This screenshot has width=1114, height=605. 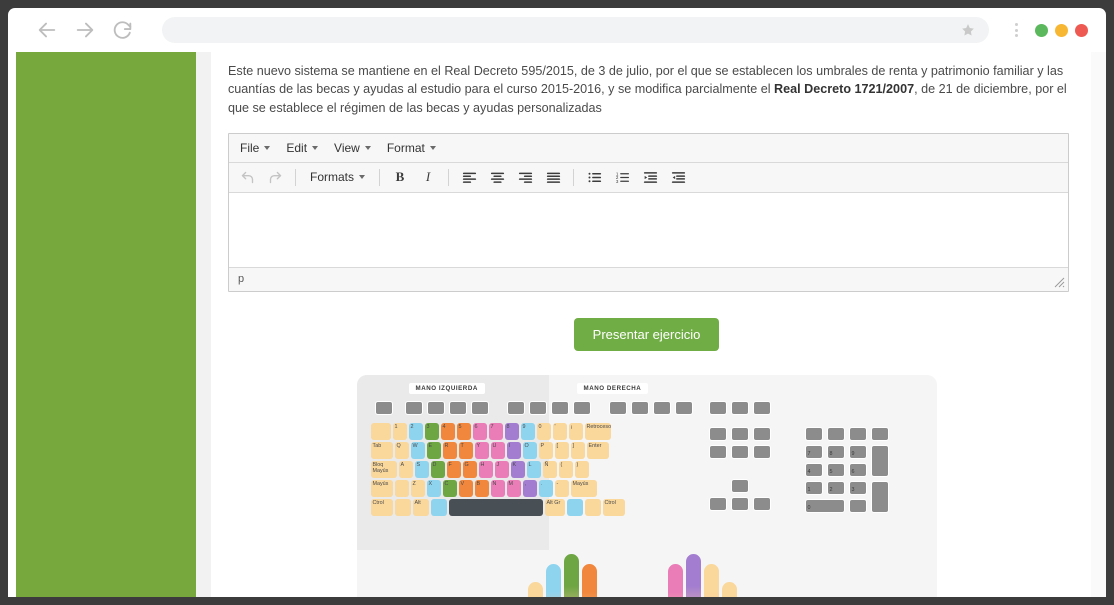 I want to click on undo-icon, so click(x=247, y=177).